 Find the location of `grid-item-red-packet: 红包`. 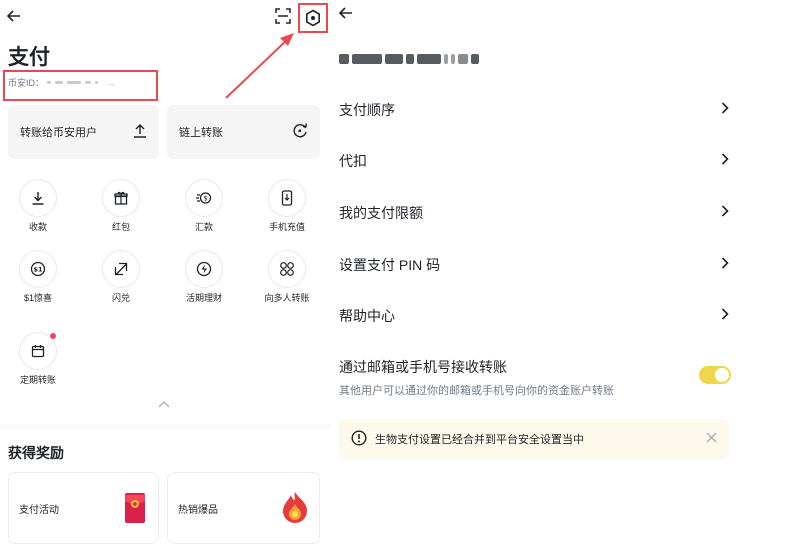

grid-item-red-packet: 红包 is located at coordinates (121, 206).